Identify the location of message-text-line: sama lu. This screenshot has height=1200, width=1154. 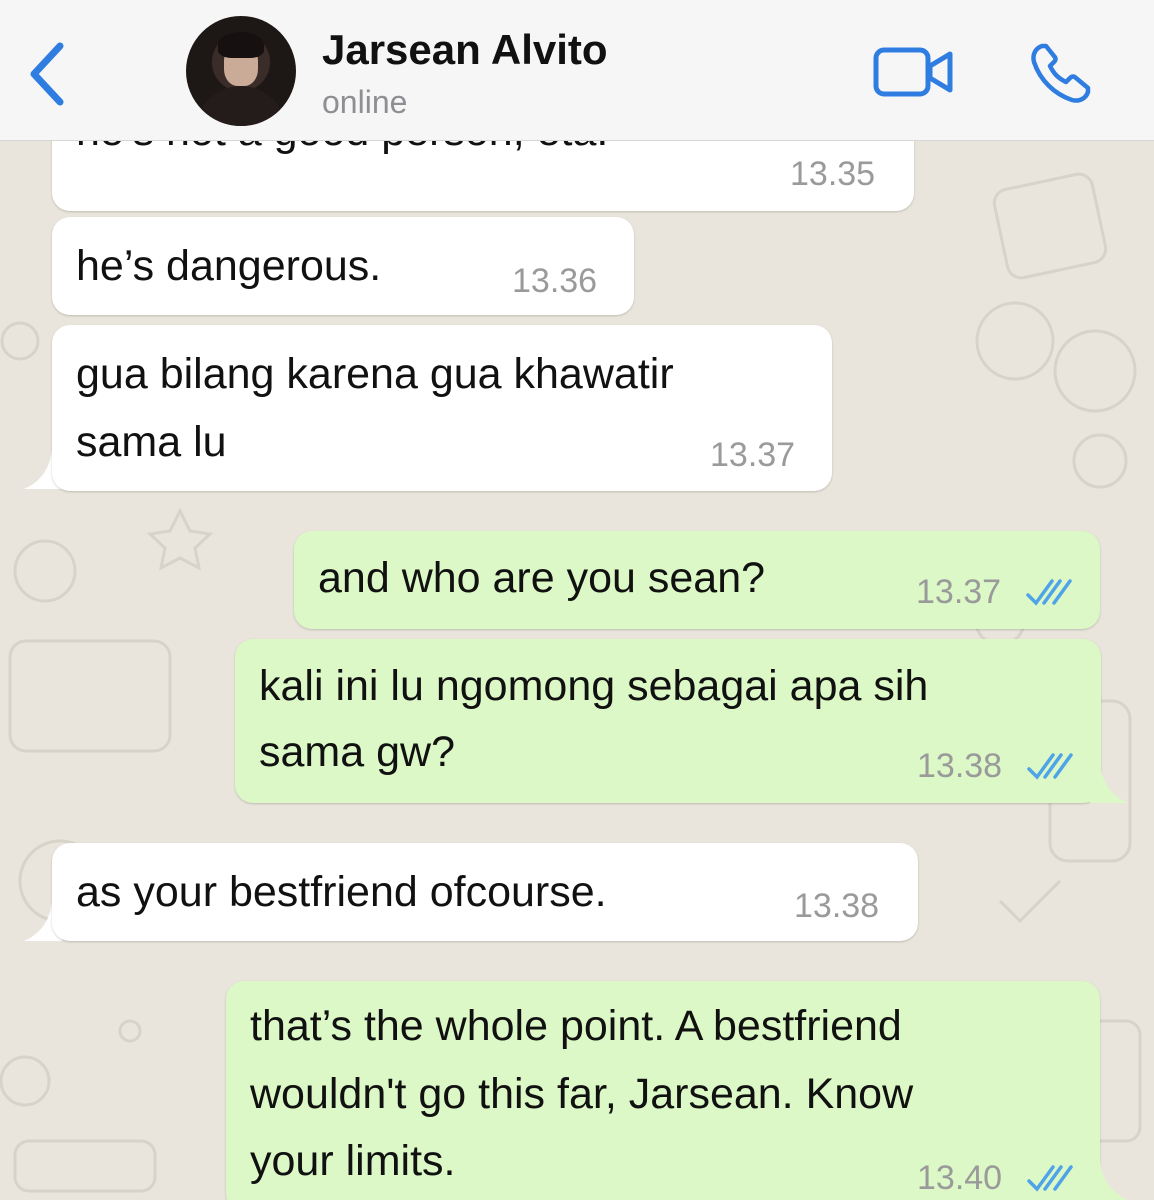
(151, 442).